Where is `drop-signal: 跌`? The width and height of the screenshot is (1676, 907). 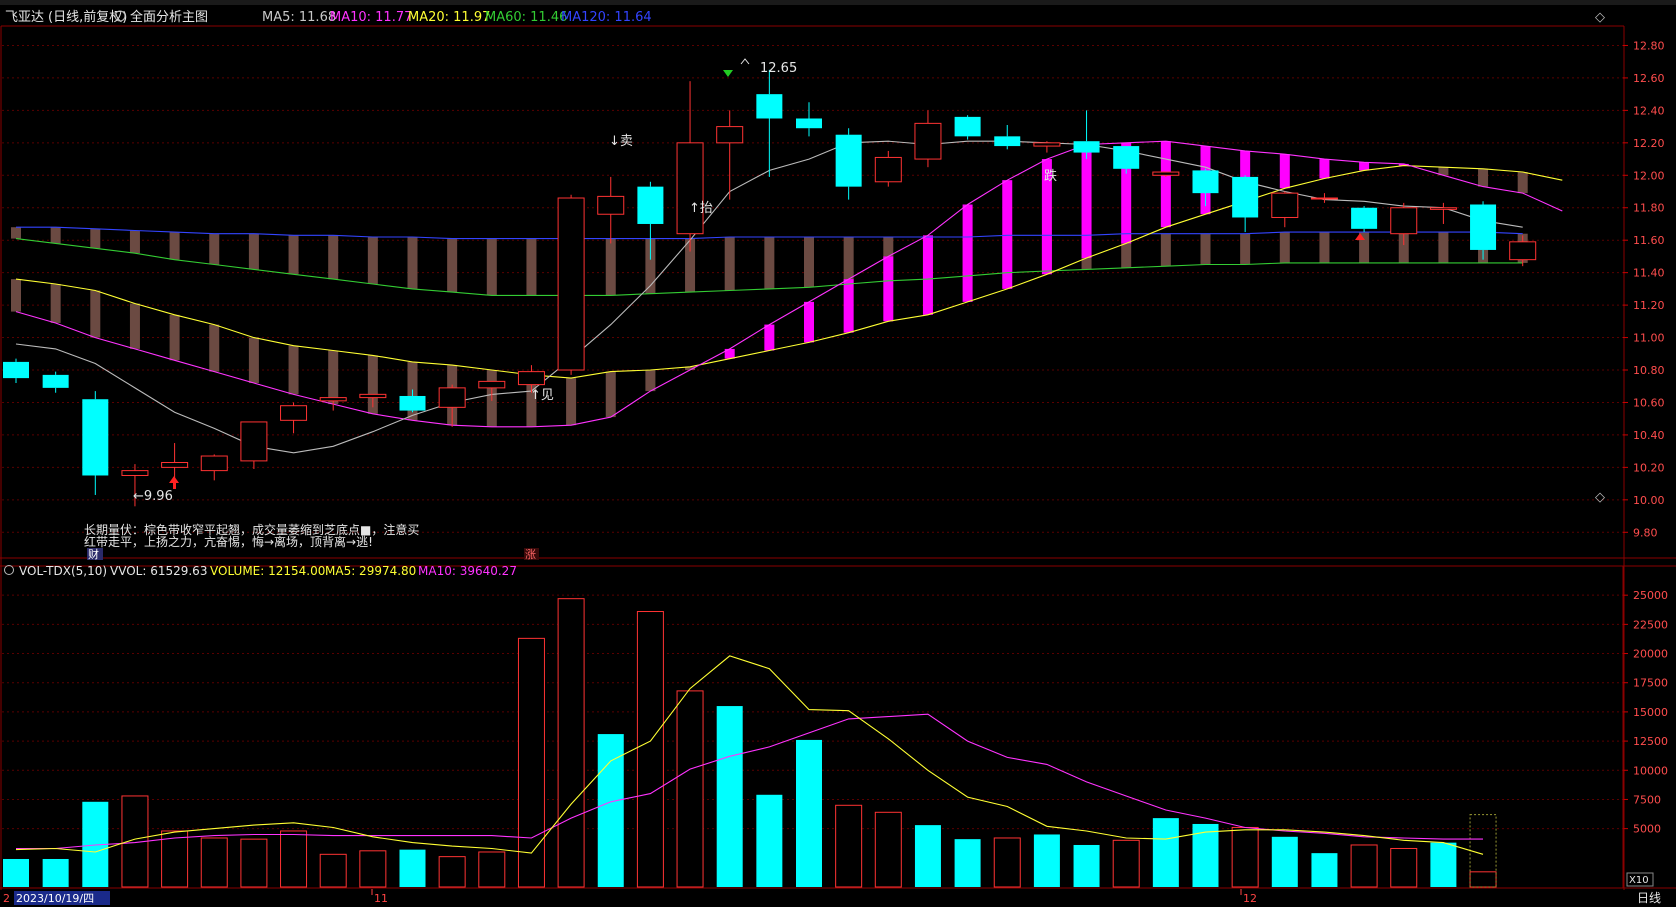 drop-signal: 跌 is located at coordinates (1050, 176).